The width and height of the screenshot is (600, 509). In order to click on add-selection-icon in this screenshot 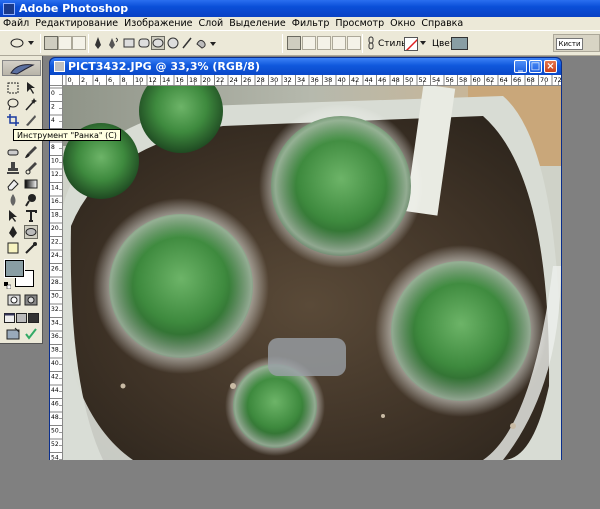, I will do `click(65, 43)`.